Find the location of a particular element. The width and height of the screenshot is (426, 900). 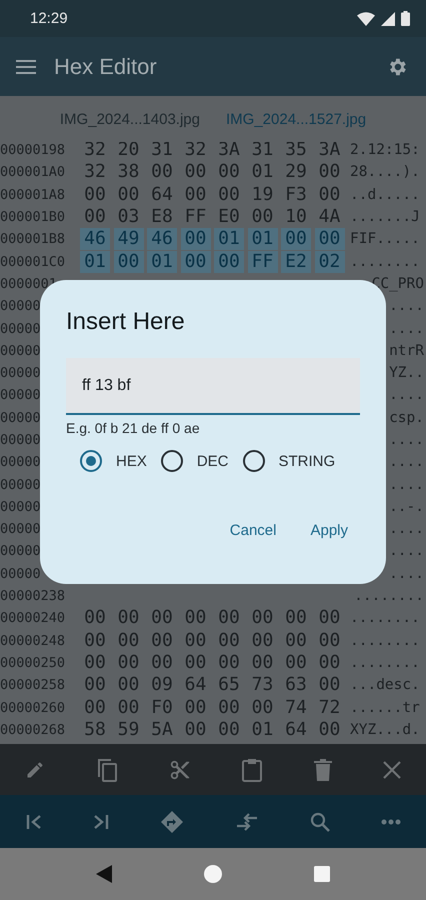

input-field: ff 13 bf is located at coordinates (213, 386).